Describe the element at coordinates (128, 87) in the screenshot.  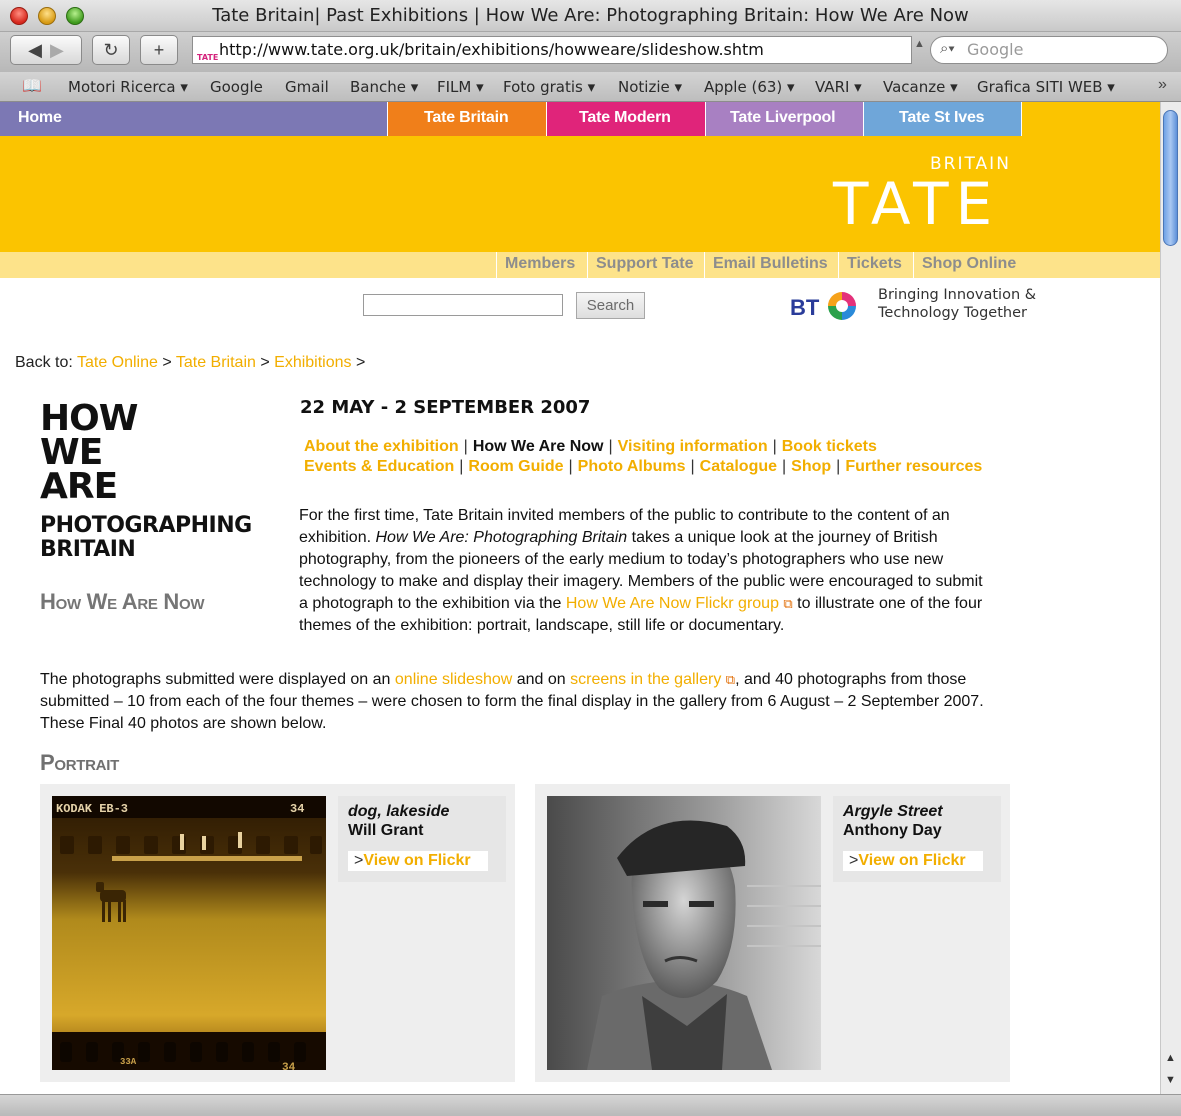
I see `bookmark-motori-ricerca: Motori Ricerca ▾` at that location.